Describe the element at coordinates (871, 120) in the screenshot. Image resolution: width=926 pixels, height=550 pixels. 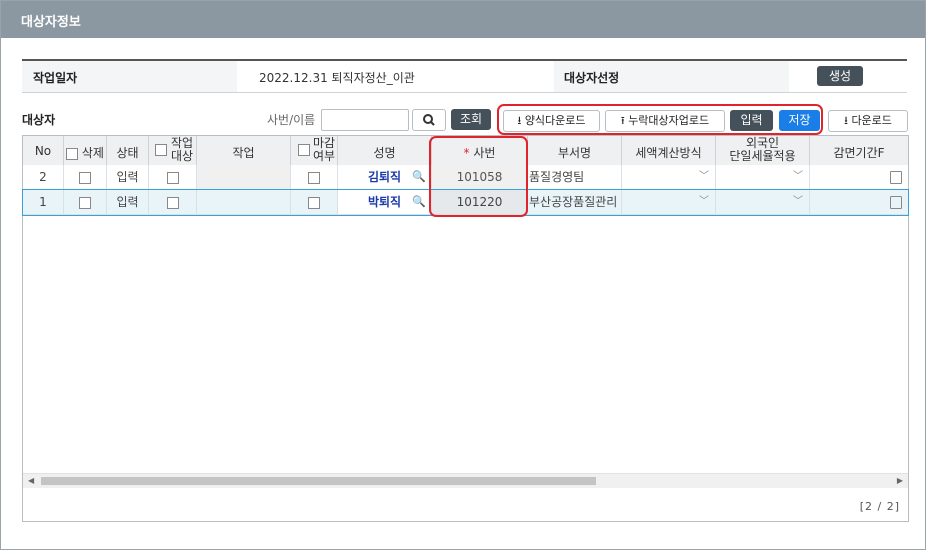
I see `download-label: 다운로드` at that location.